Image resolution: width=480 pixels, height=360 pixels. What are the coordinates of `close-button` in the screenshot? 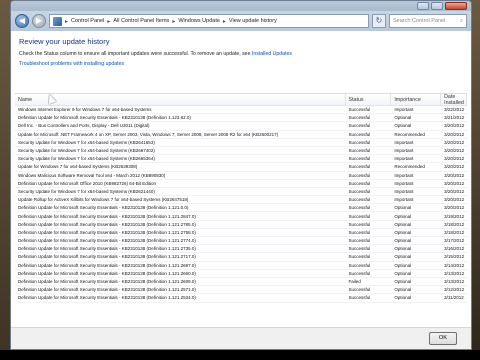 It's located at (456, 6).